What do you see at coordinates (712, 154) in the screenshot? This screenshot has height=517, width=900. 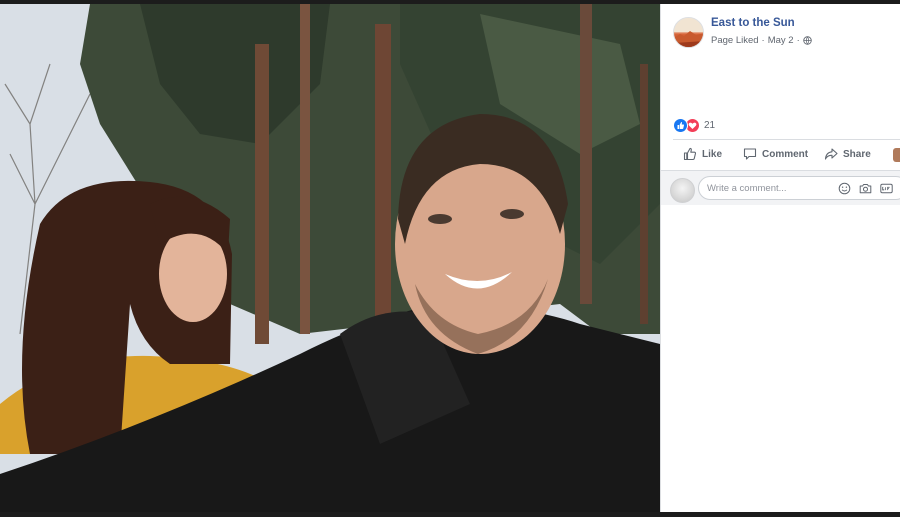 I see `like-label: Like` at bounding box center [712, 154].